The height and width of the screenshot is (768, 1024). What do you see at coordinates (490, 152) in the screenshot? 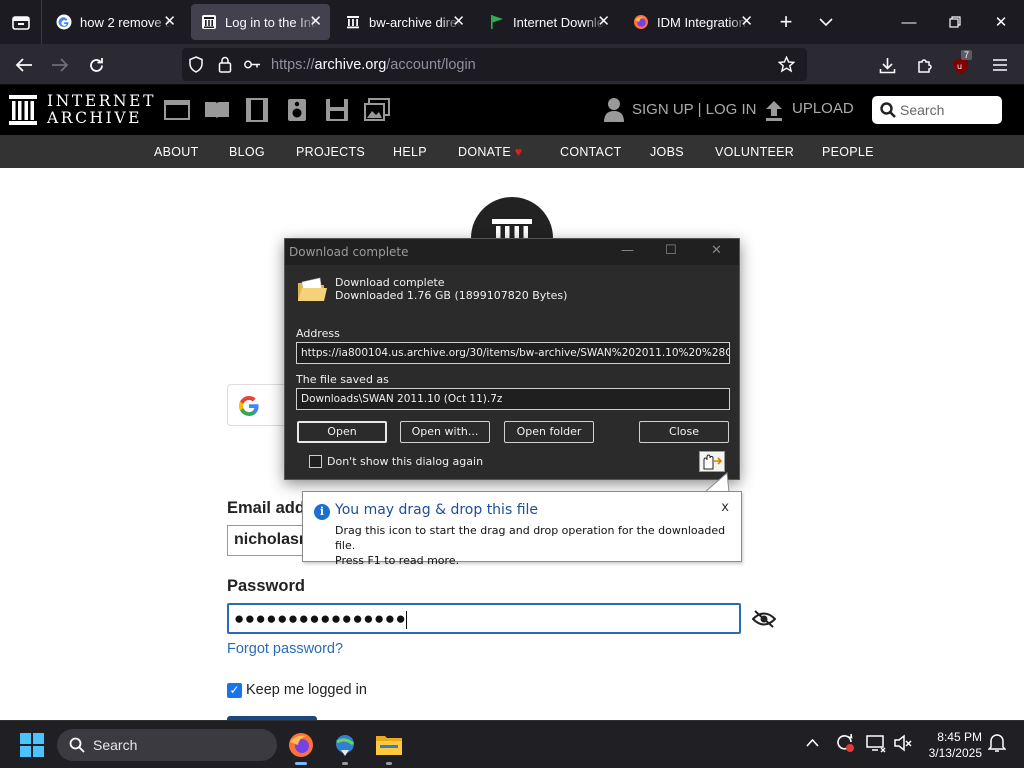
I see `subnav-donate: DONATE ♥` at bounding box center [490, 152].